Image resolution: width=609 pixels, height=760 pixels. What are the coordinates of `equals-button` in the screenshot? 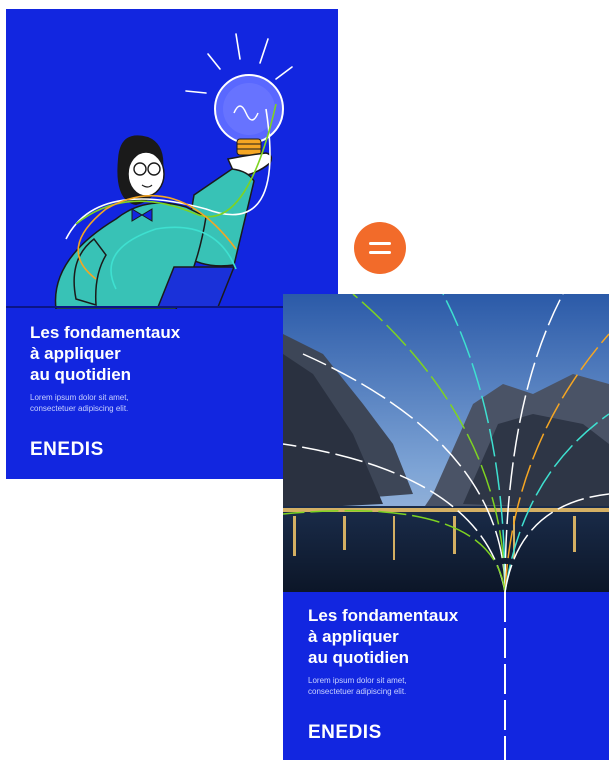 It's located at (380, 248).